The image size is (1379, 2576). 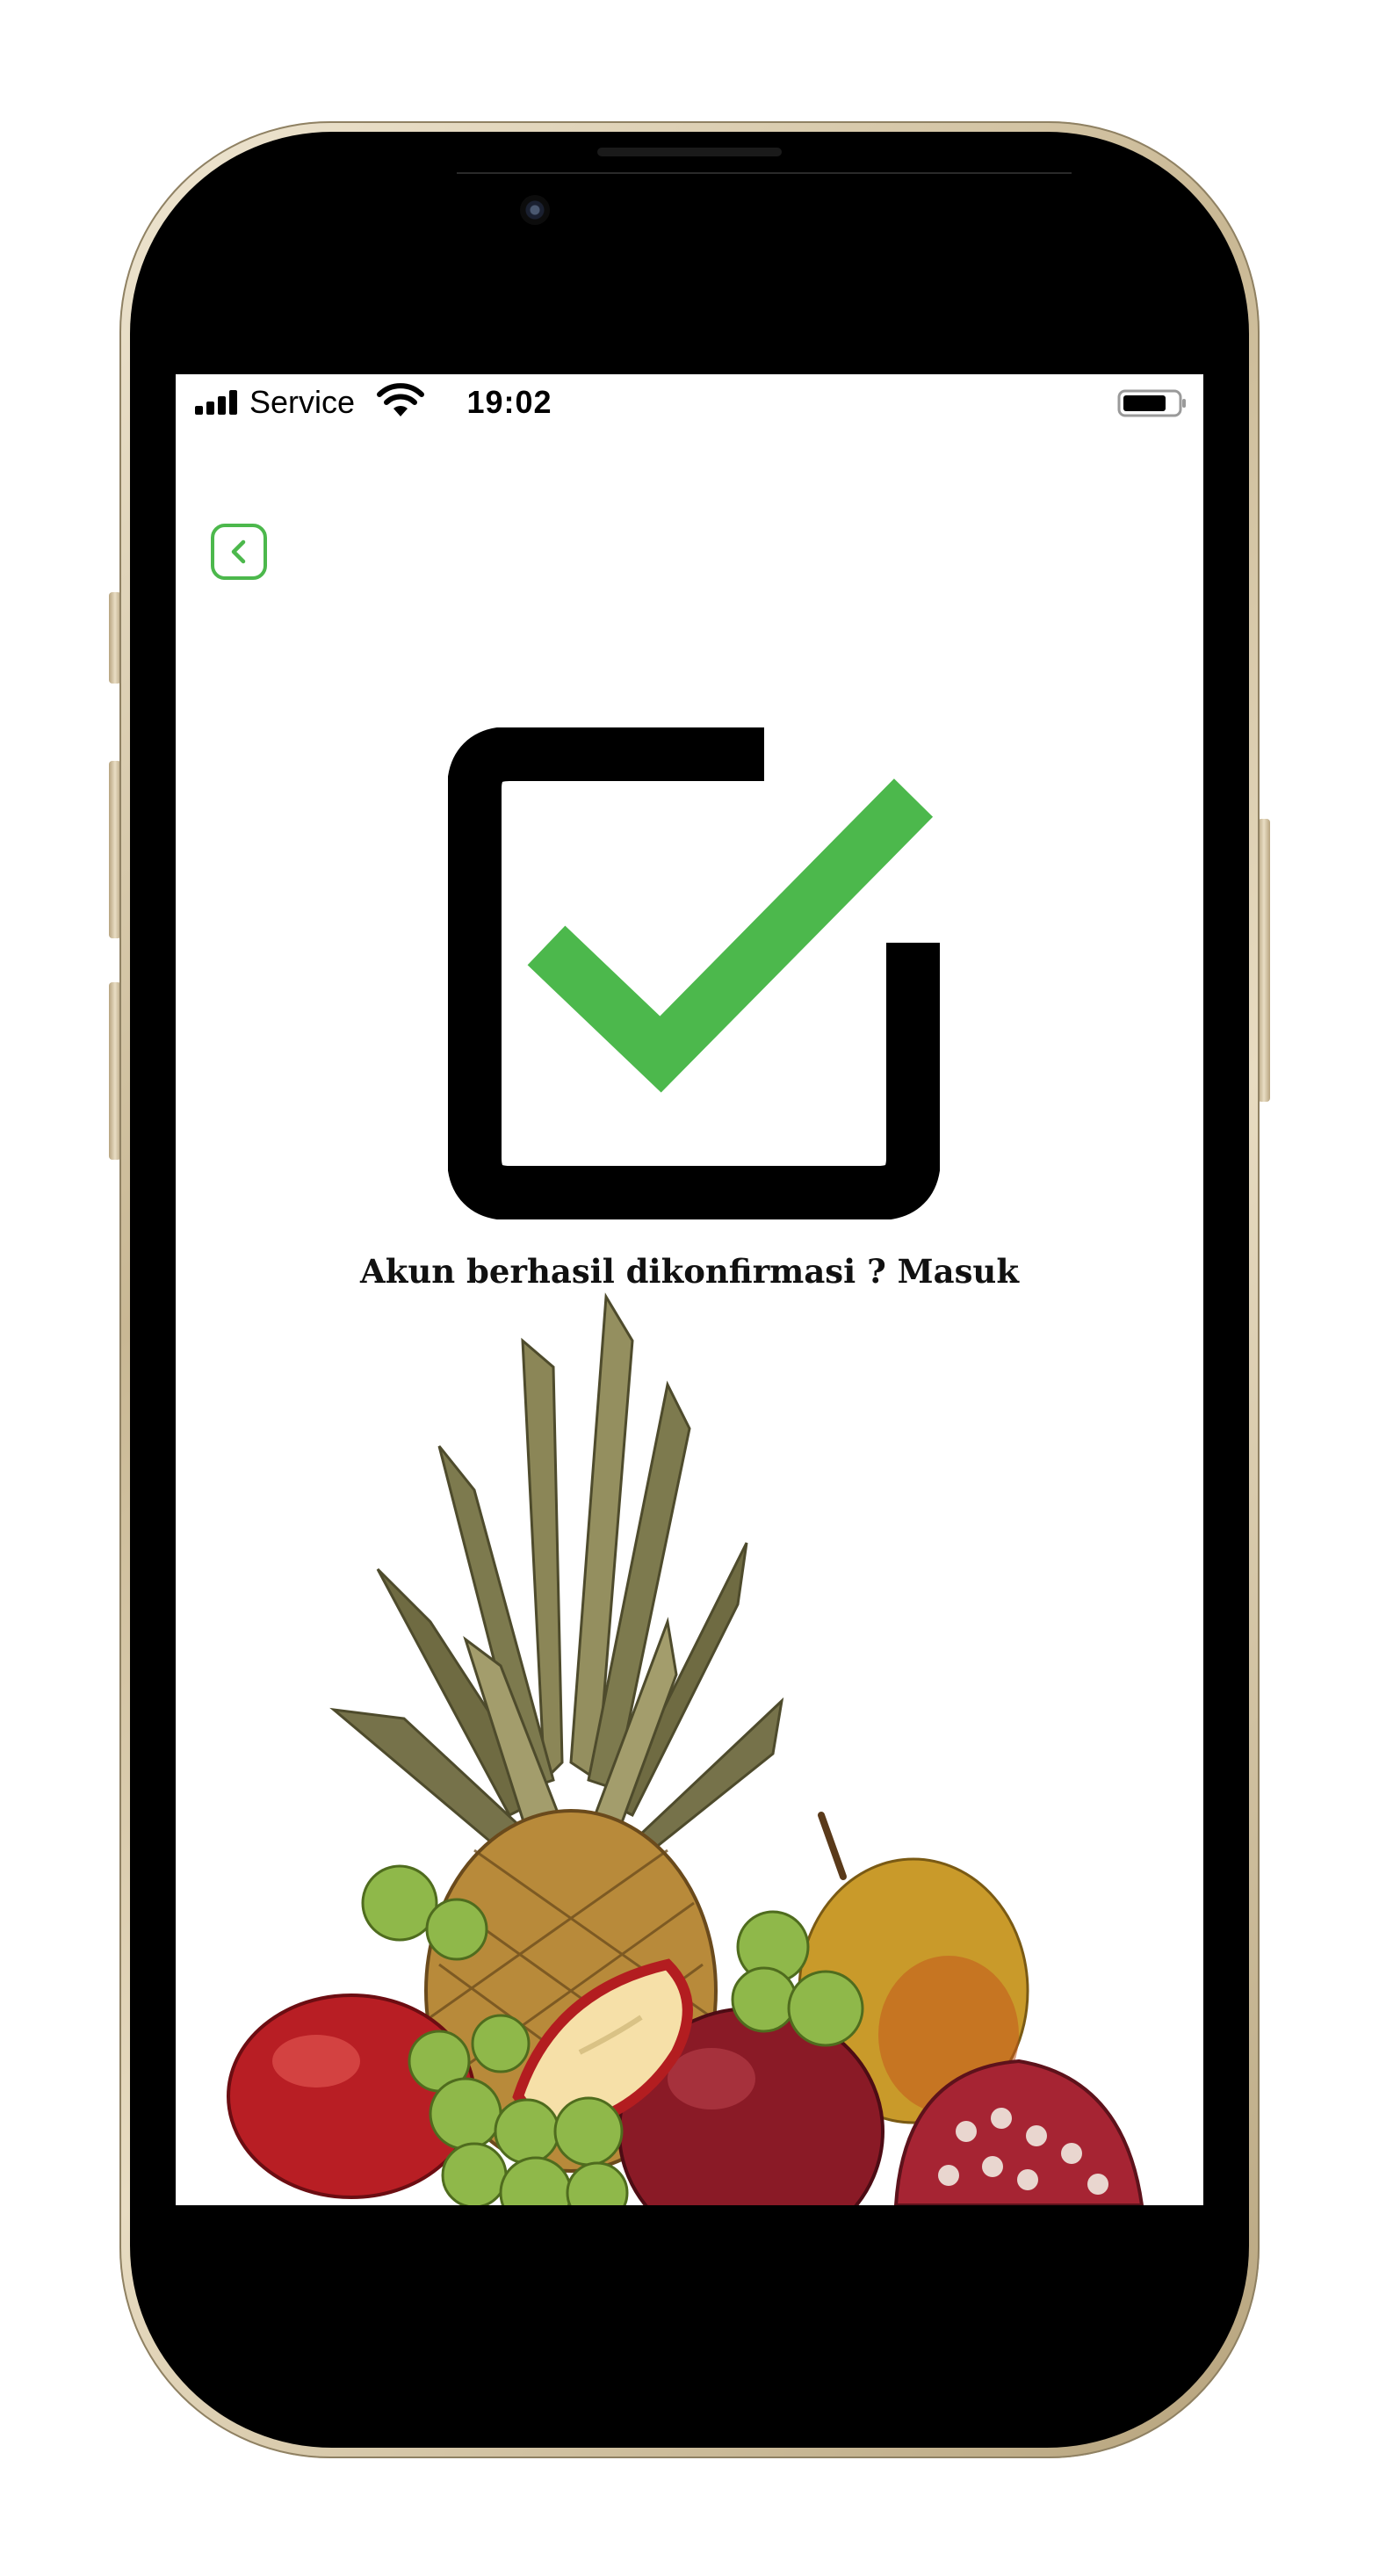 What do you see at coordinates (689, 152) in the screenshot?
I see `speaker-grille` at bounding box center [689, 152].